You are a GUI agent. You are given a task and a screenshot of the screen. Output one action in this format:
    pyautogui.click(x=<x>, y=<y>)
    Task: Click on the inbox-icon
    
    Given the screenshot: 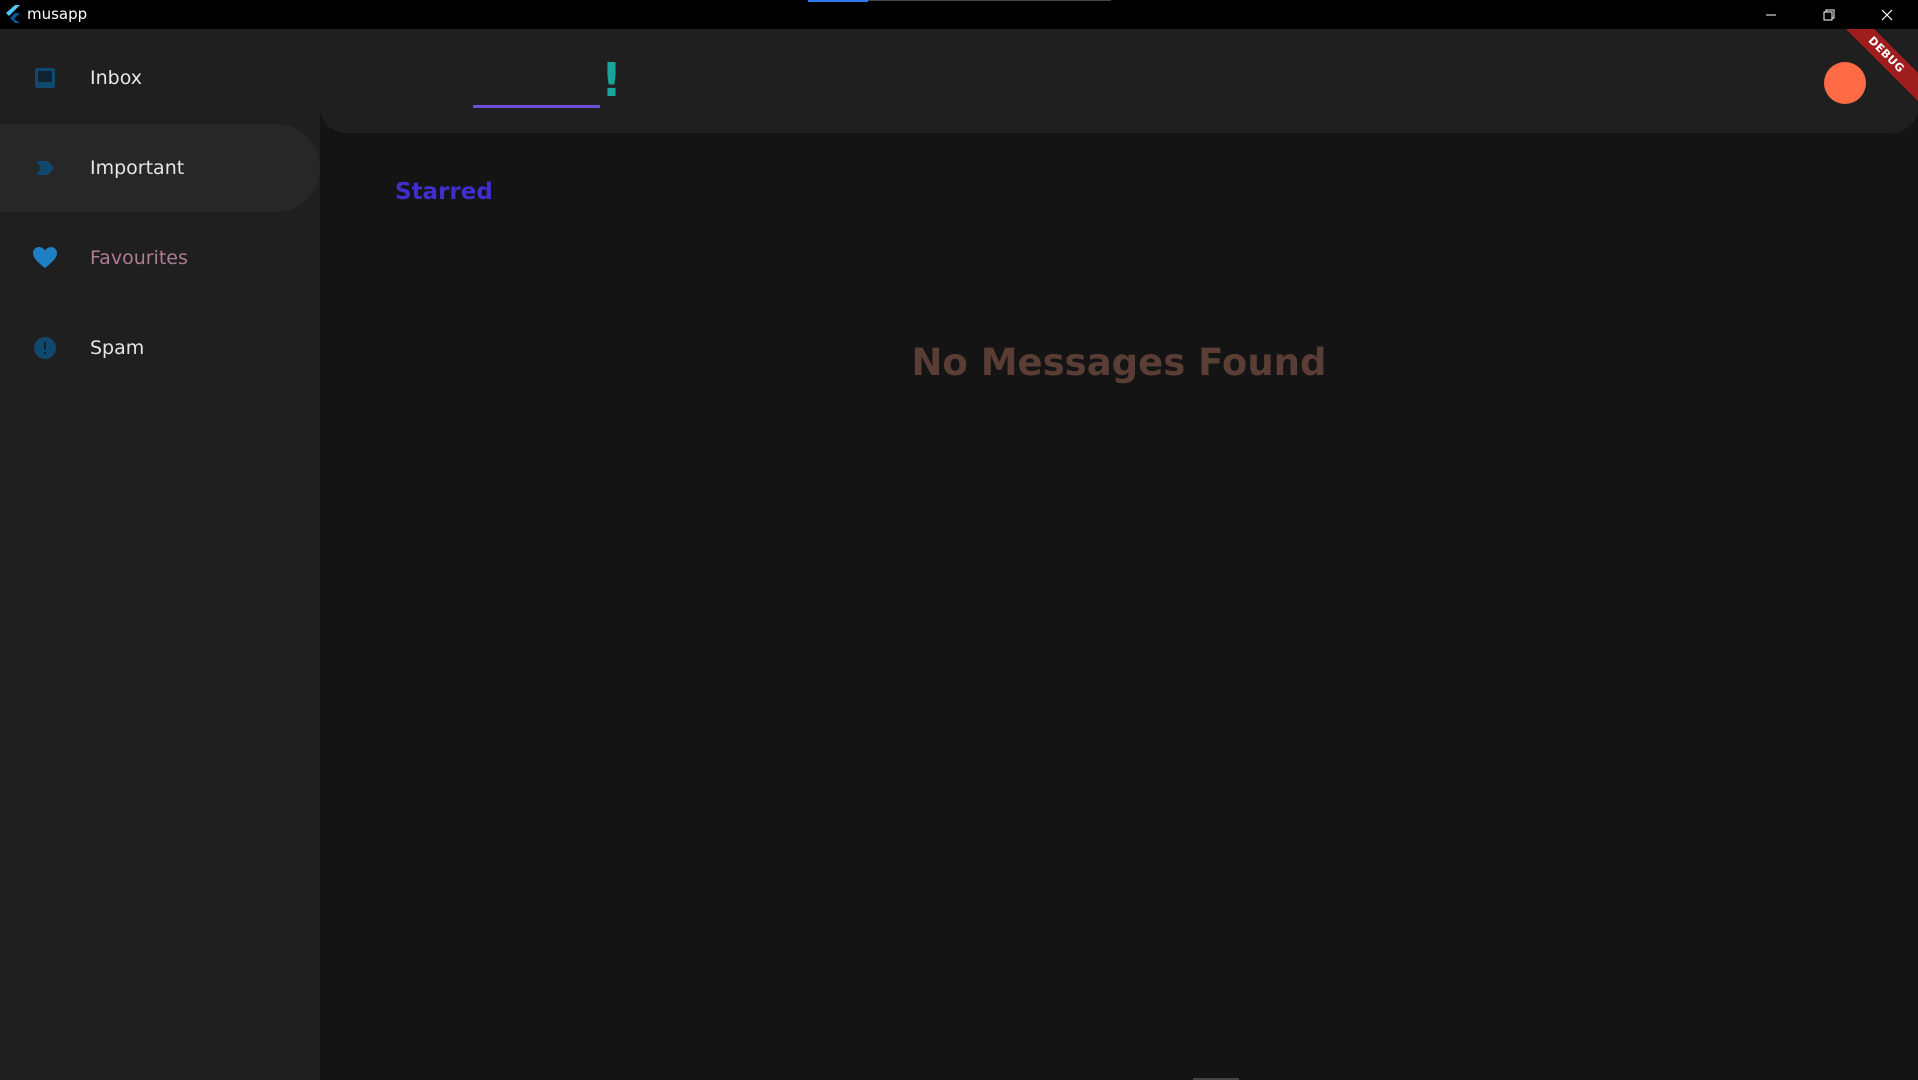 What is the action you would take?
    pyautogui.click(x=45, y=78)
    